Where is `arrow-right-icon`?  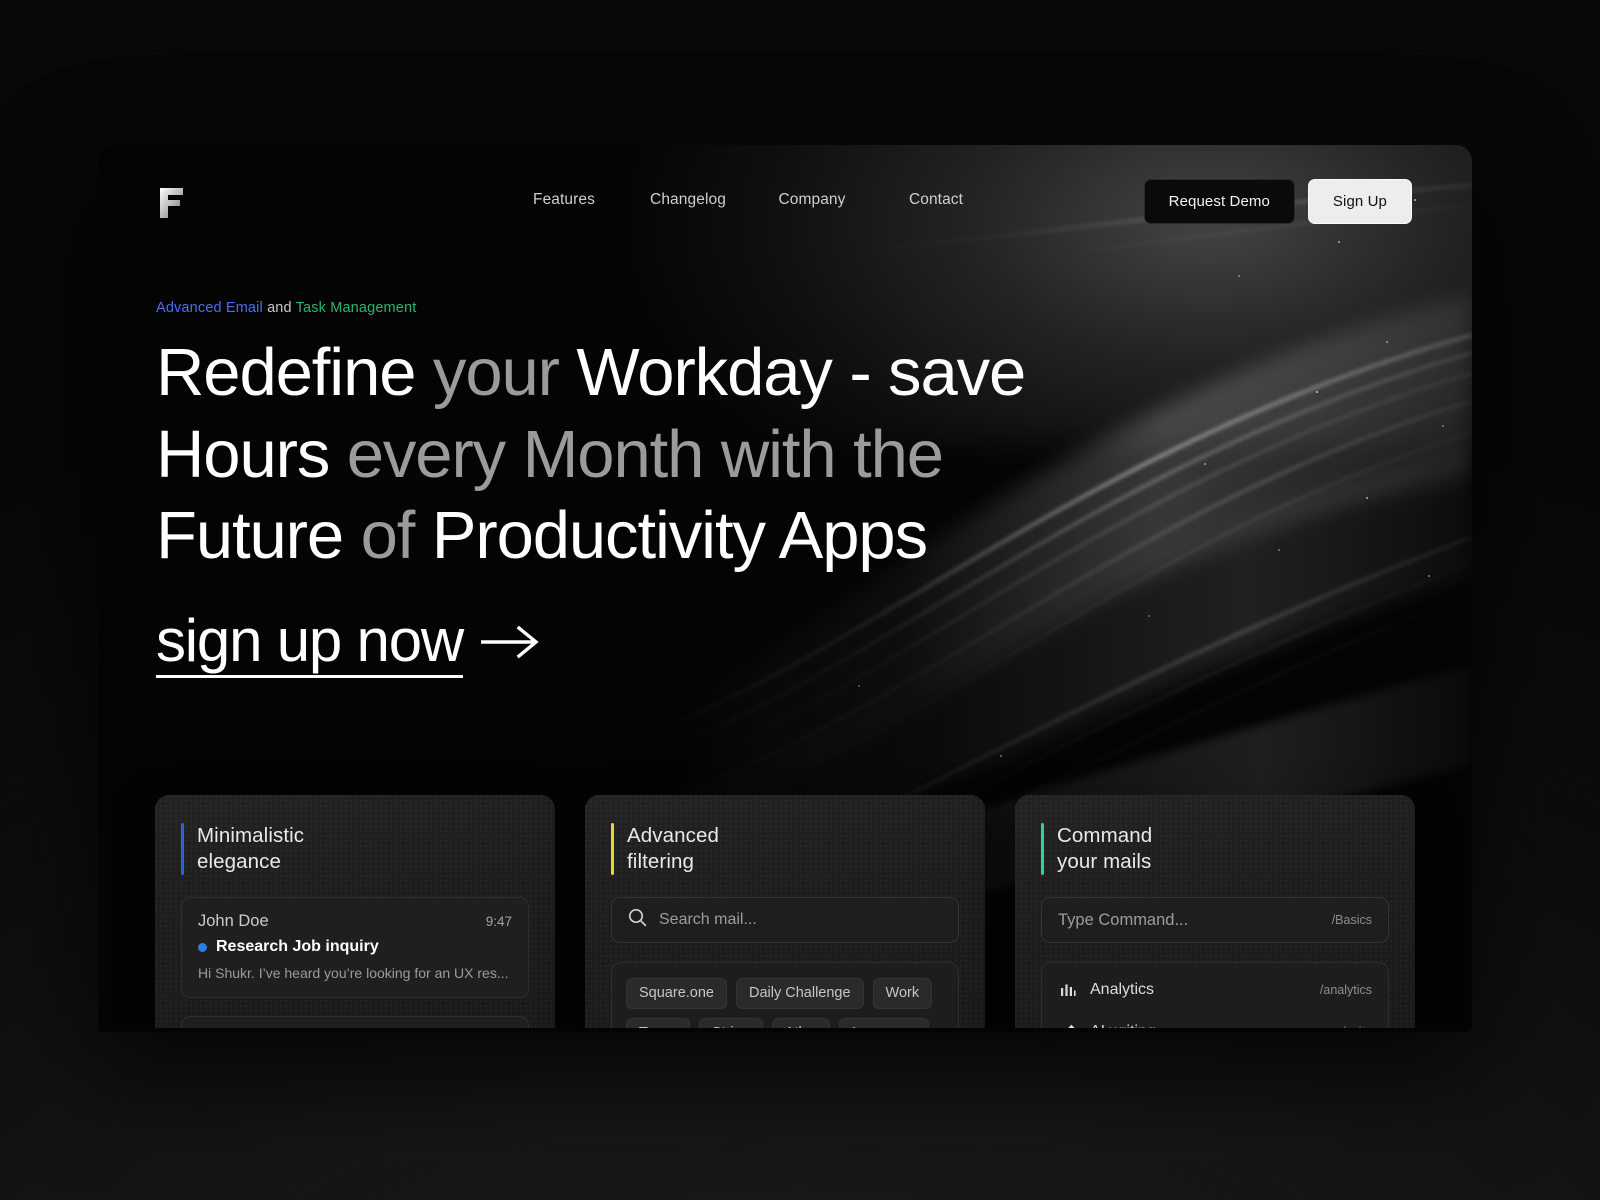 arrow-right-icon is located at coordinates (511, 642).